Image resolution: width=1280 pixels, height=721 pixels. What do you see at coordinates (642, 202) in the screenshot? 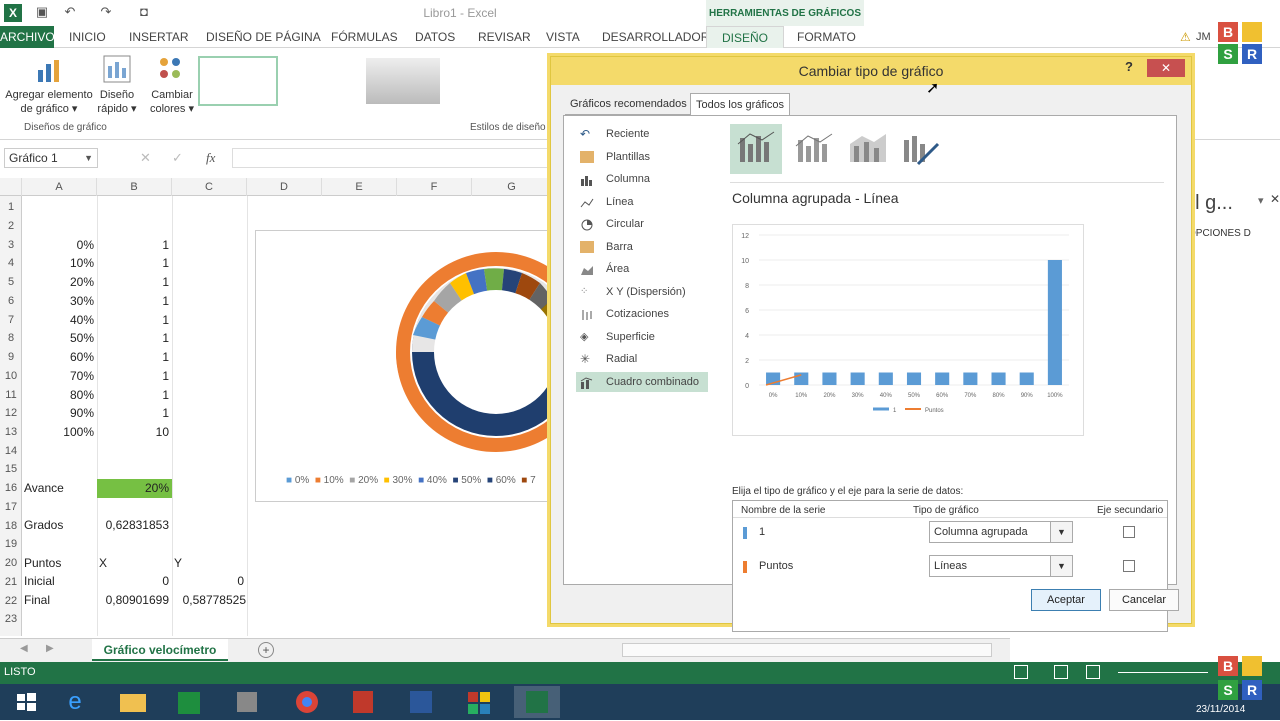
I see `category-linea: Línea` at bounding box center [642, 202].